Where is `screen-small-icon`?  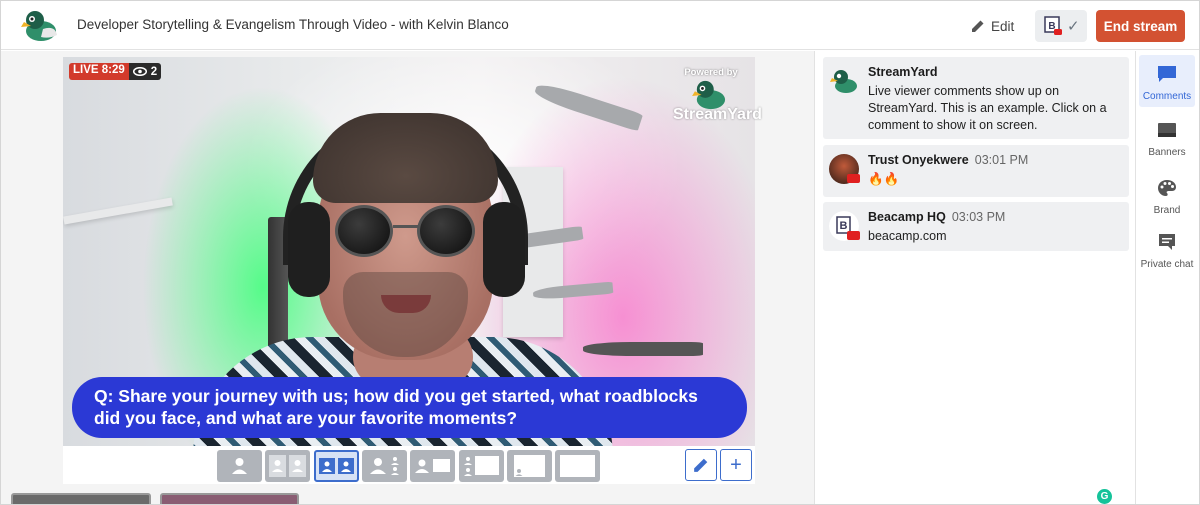
screen-small-icon is located at coordinates (529, 466).